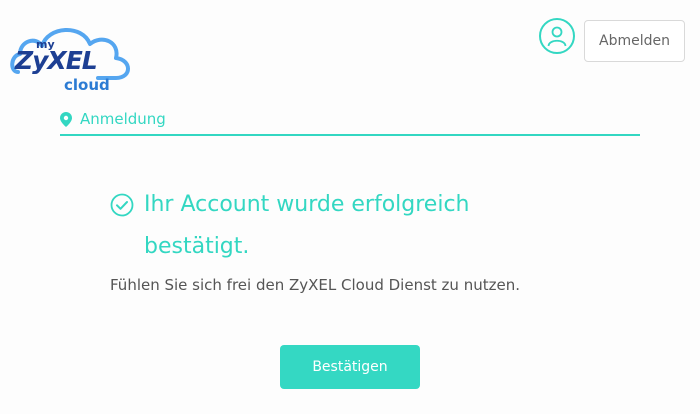  I want to click on profile-button, so click(557, 36).